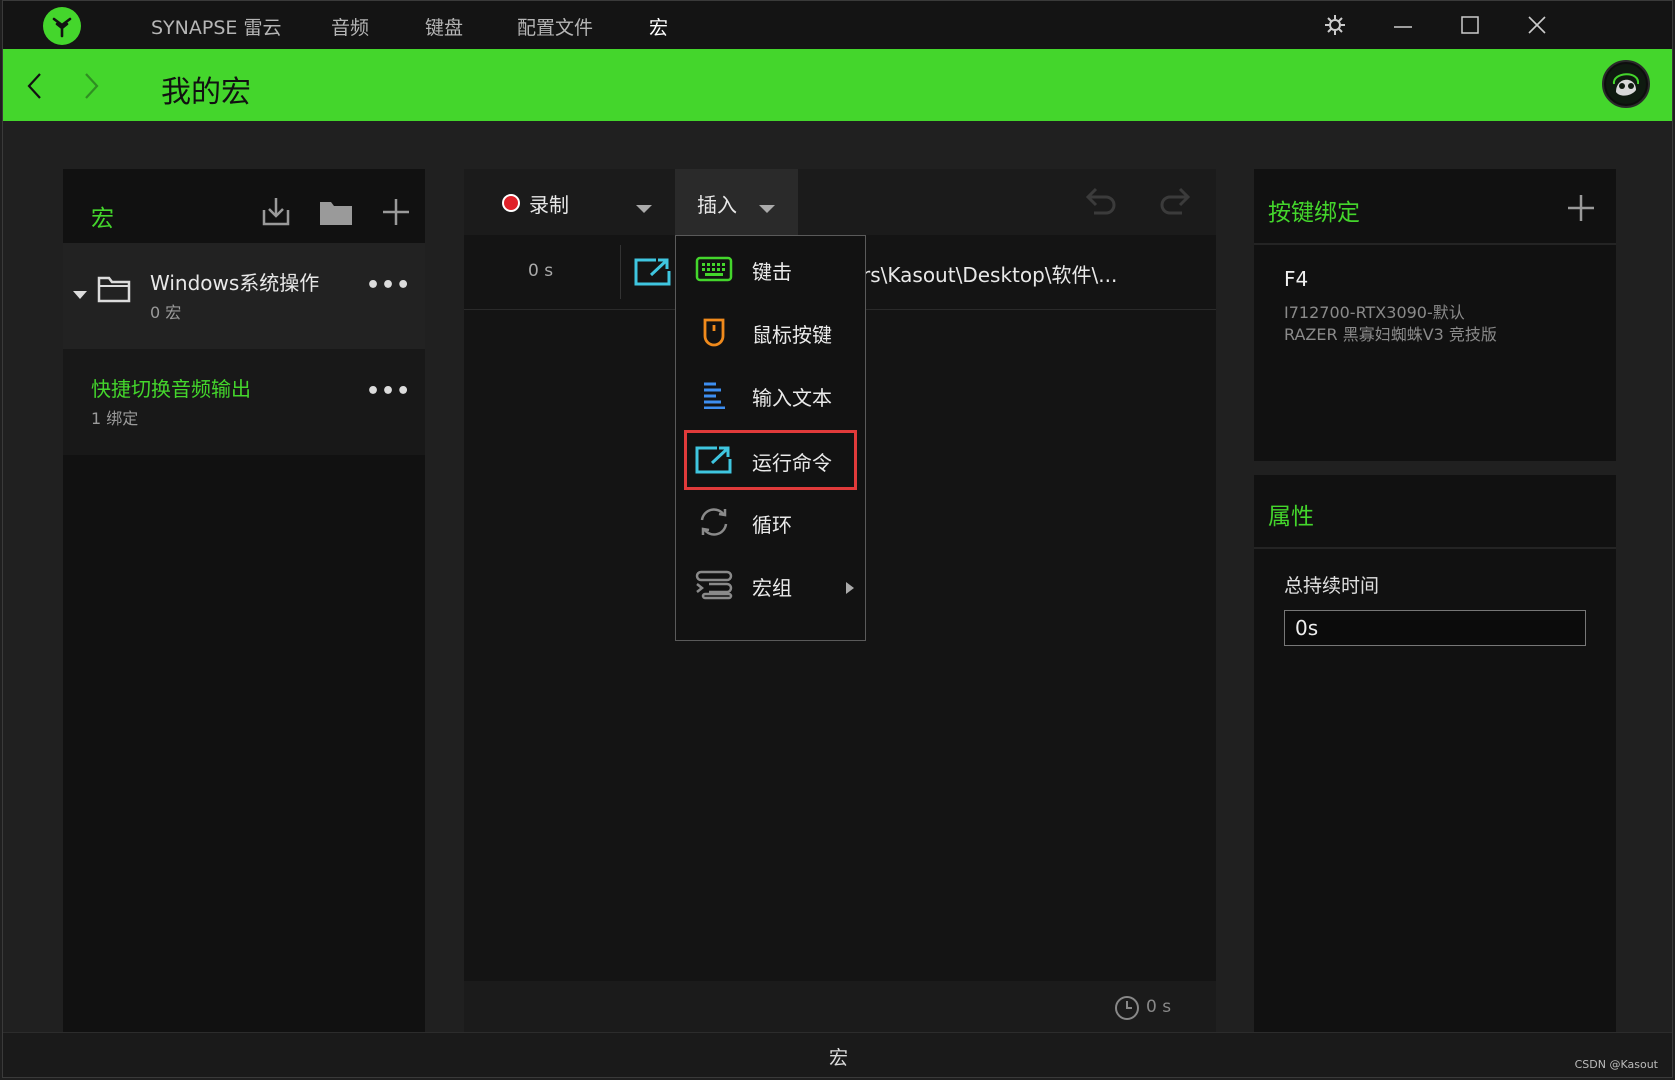 The height and width of the screenshot is (1080, 1675). Describe the element at coordinates (1435, 754) in the screenshot. I see `properties-panel: 属性 总持续时间 0s` at that location.